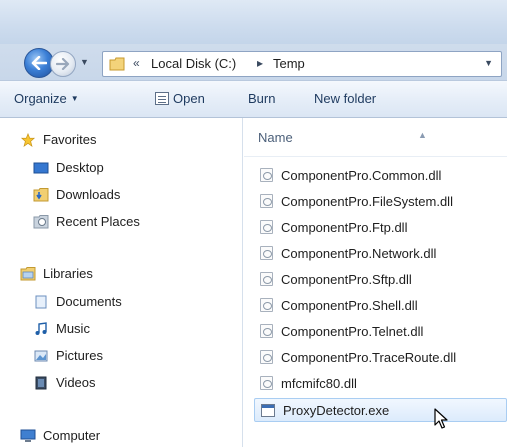 This screenshot has height=447, width=507. I want to click on file-name: ComponentPro.TraceRoute.dll, so click(369, 357).